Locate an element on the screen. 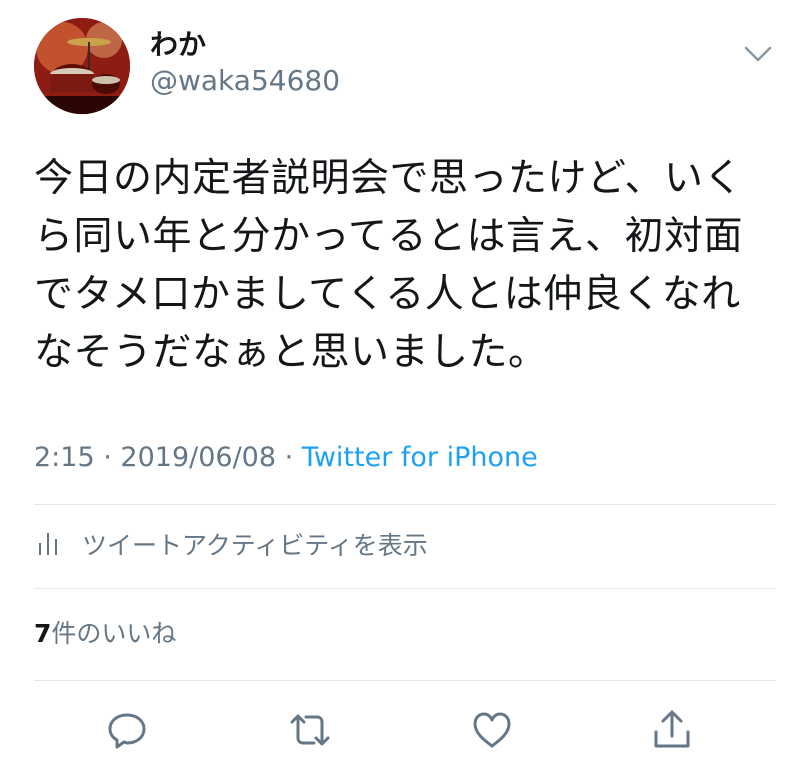 The image size is (800, 772). user-handle: @waka54680 is located at coordinates (245, 81).